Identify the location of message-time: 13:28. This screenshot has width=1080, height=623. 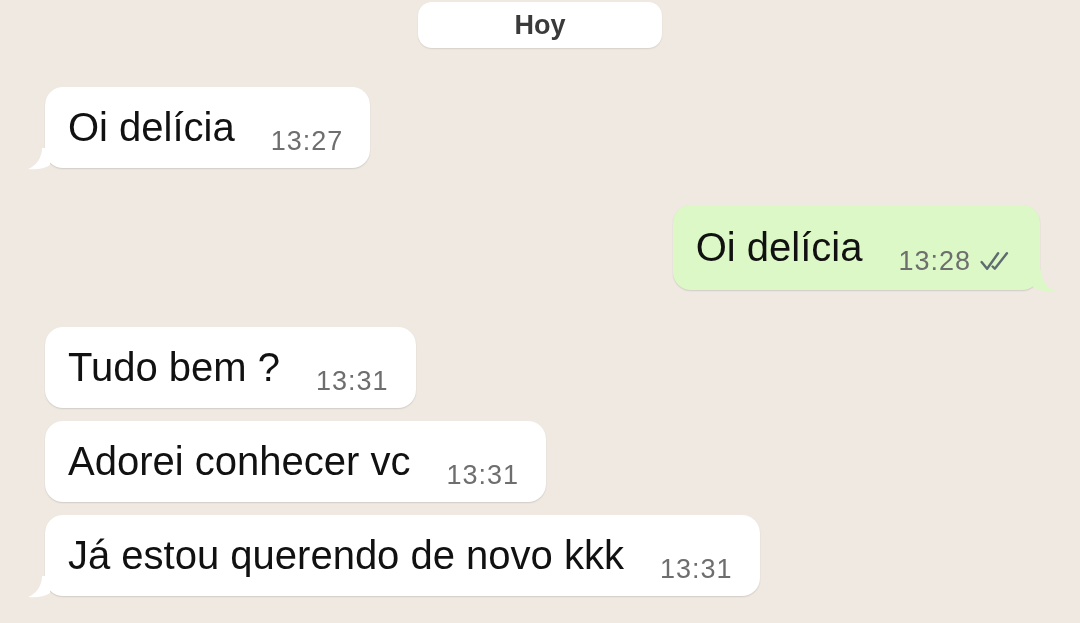
(934, 261).